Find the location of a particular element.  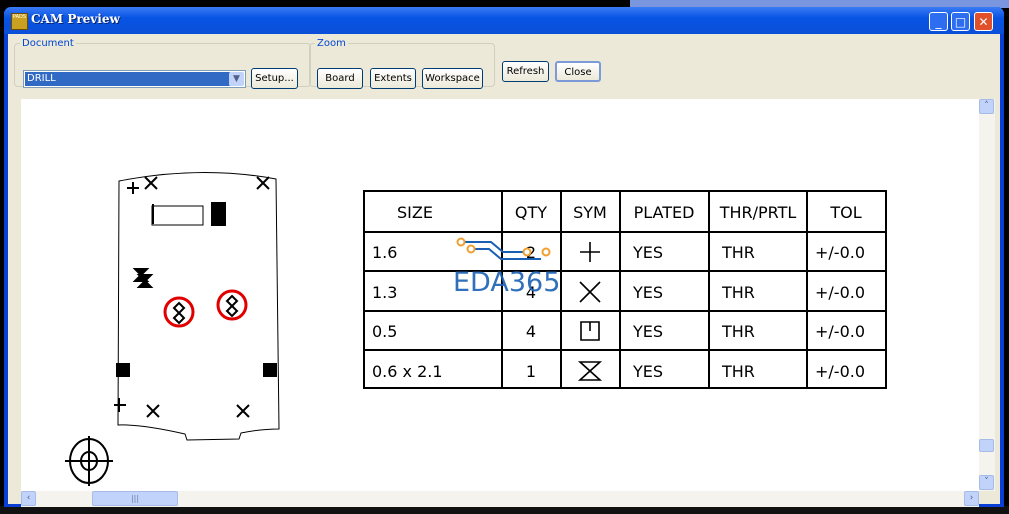

cell-size: 1.3 is located at coordinates (384, 292).